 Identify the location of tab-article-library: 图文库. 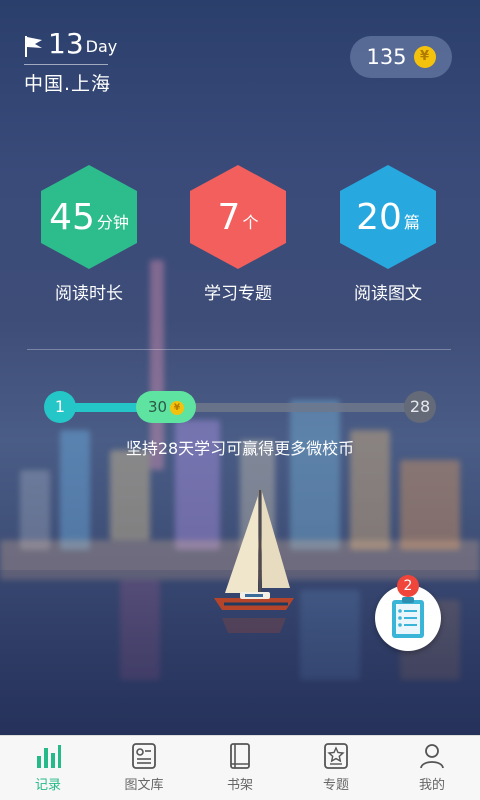
(144, 768).